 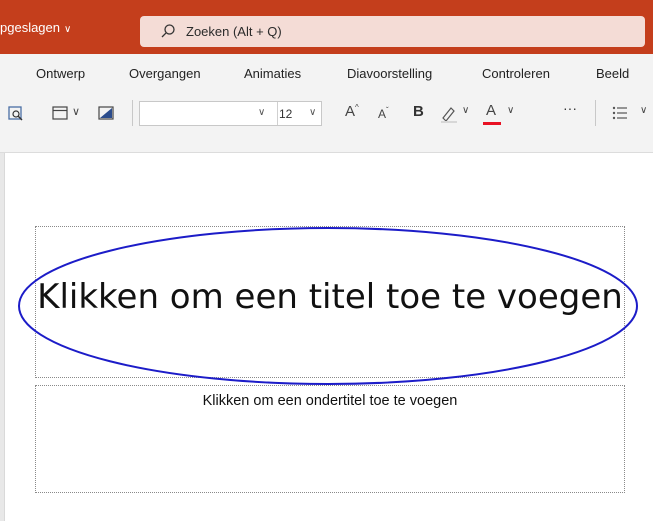 I want to click on font-color-button: A, so click(x=491, y=110).